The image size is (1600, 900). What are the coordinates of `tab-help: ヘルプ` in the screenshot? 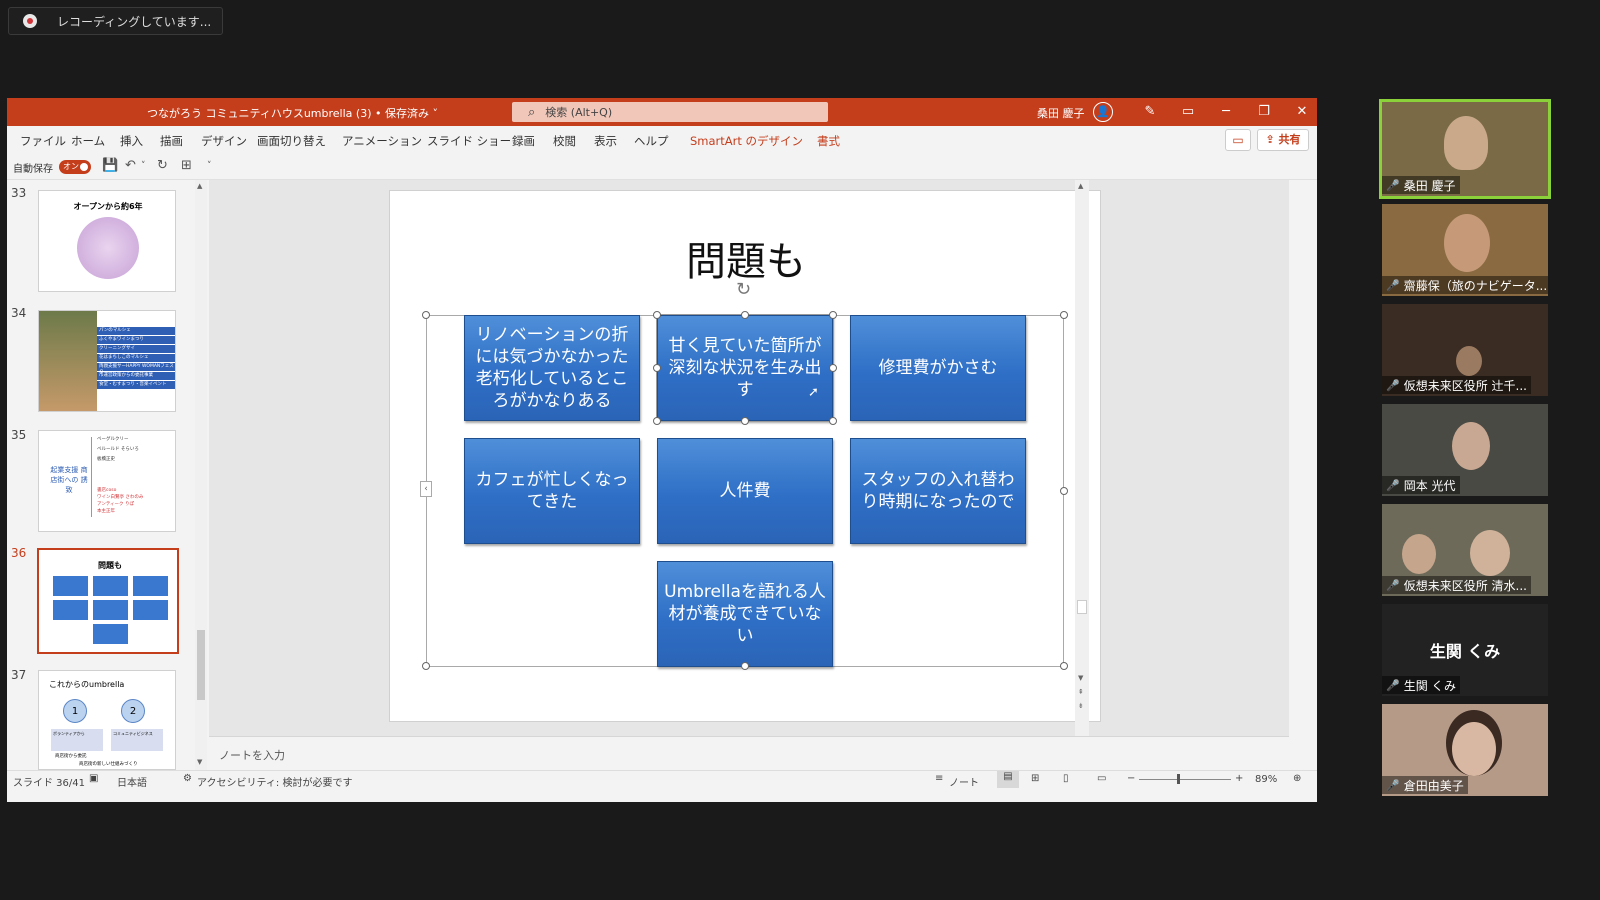 It's located at (651, 141).